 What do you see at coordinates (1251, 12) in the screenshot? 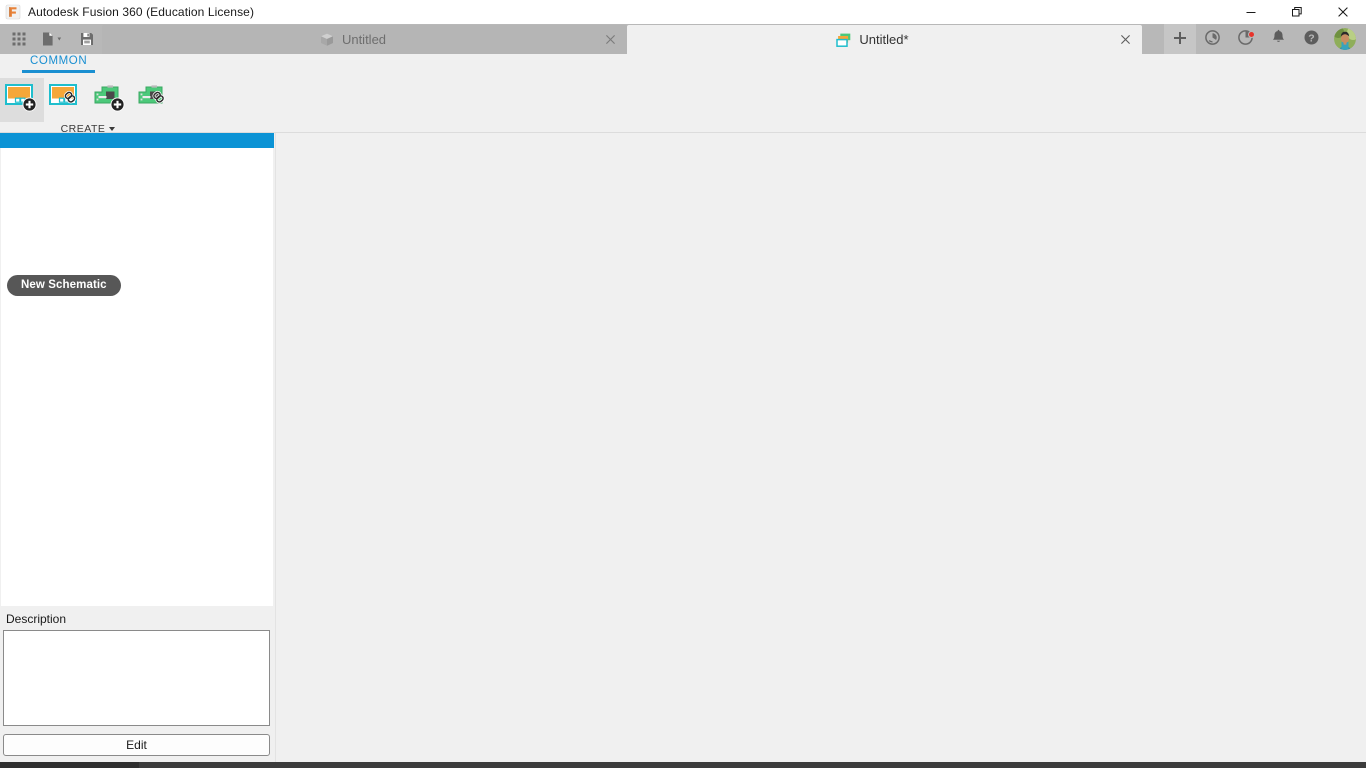
I see `minimize-icon` at bounding box center [1251, 12].